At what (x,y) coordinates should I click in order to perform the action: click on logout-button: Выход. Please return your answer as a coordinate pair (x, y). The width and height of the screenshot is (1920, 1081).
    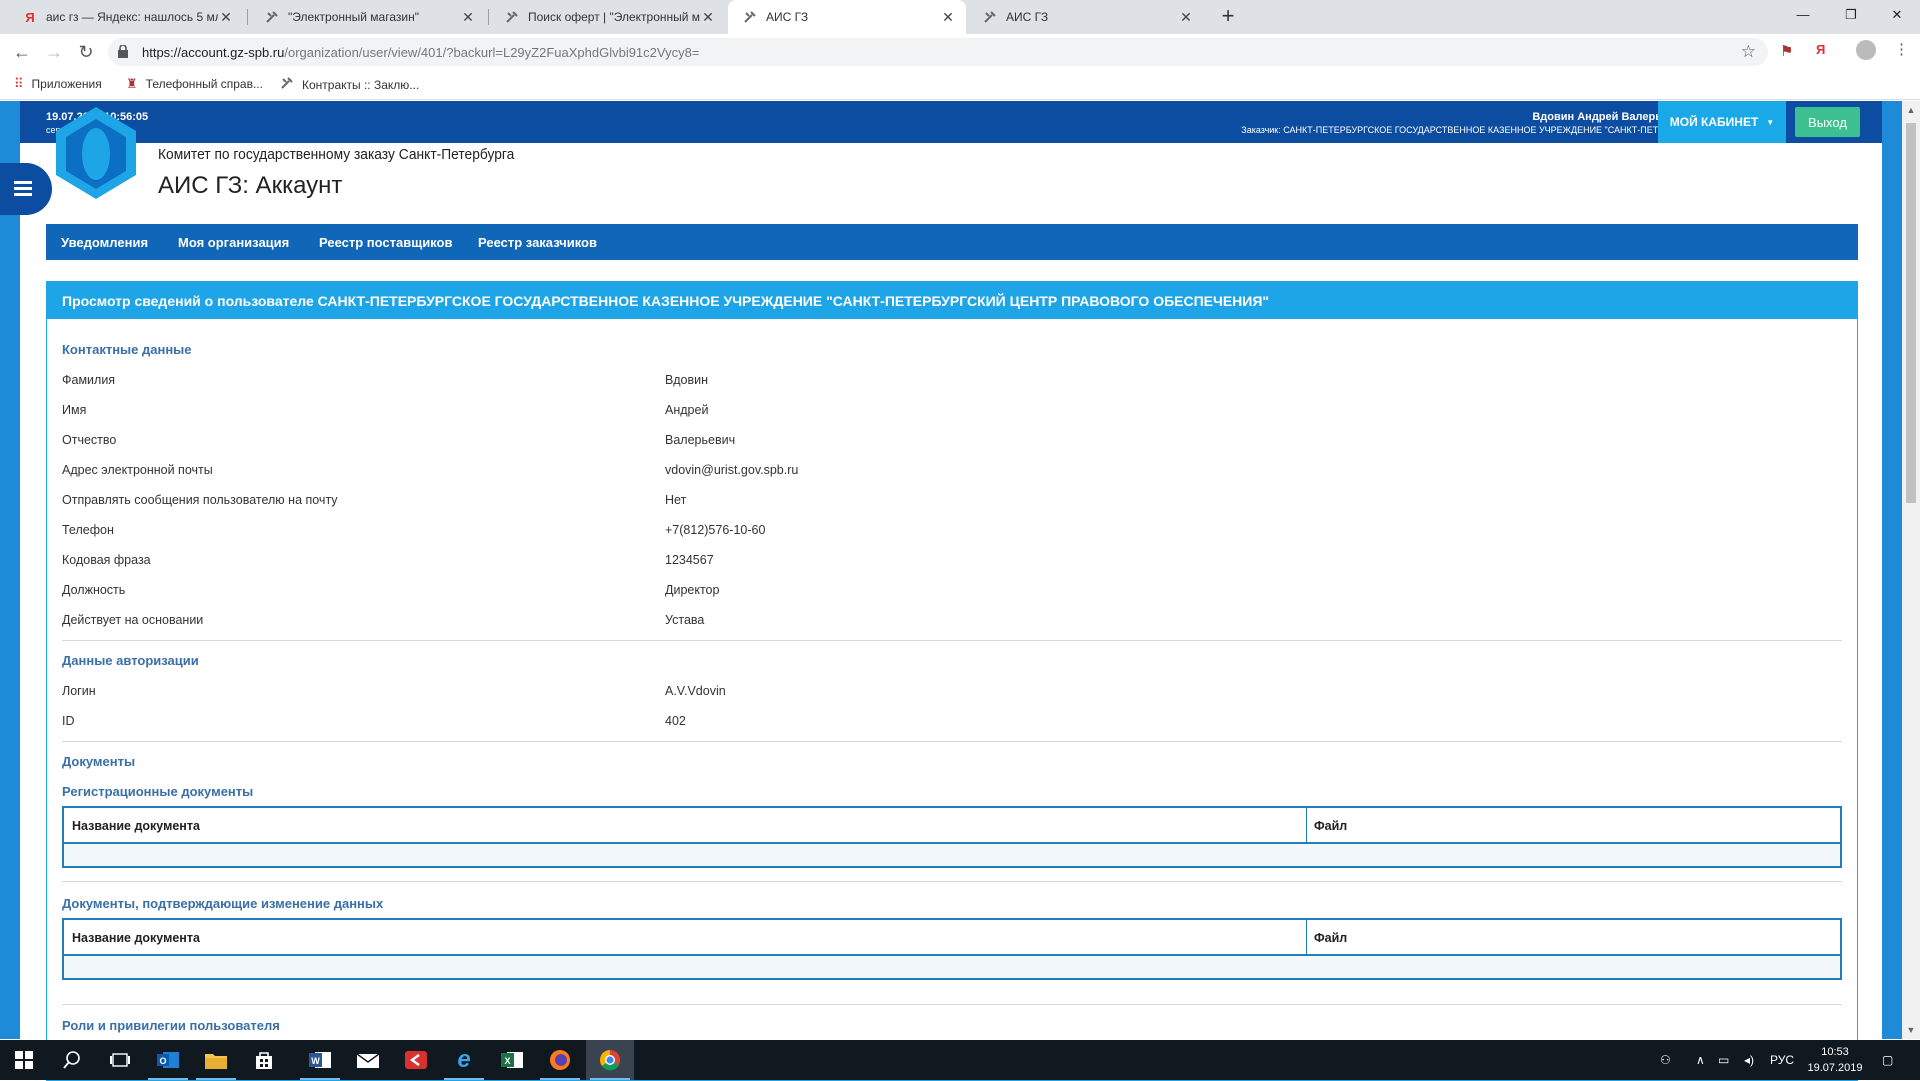
    Looking at the image, I should click on (1827, 122).